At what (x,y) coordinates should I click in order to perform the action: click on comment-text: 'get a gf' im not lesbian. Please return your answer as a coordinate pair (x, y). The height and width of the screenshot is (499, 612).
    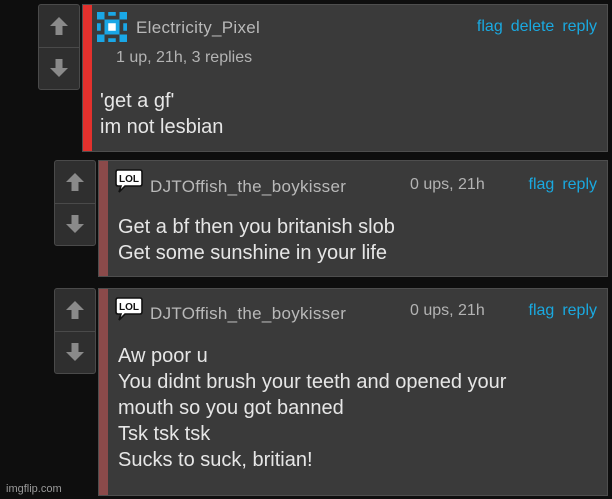
    Looking at the image, I should click on (161, 114).